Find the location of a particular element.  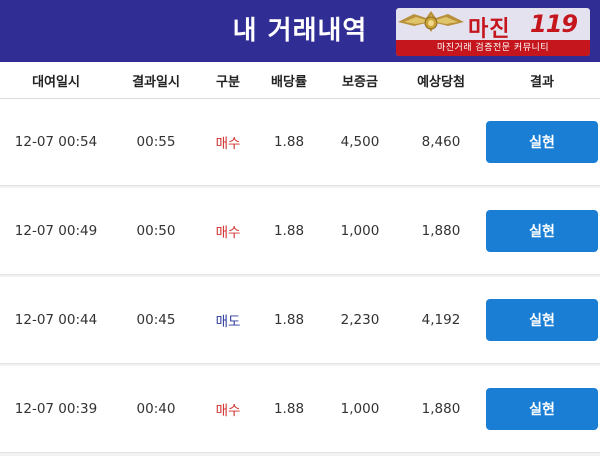

site-logo: 마진 119 마진거래 검증전문 커뮤니티 is located at coordinates (493, 32).